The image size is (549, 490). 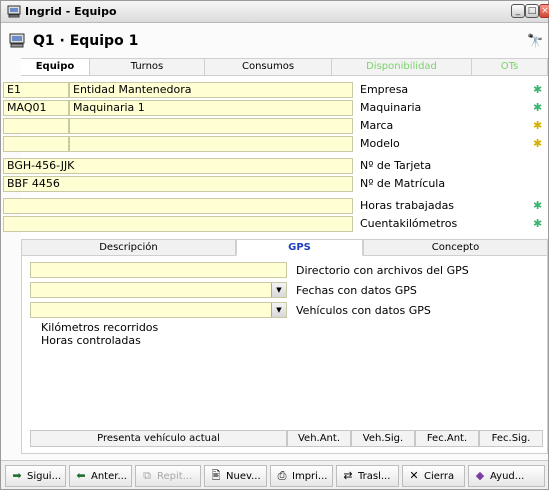 What do you see at coordinates (348, 475) in the screenshot?
I see `transfer-icon: ⇄` at bounding box center [348, 475].